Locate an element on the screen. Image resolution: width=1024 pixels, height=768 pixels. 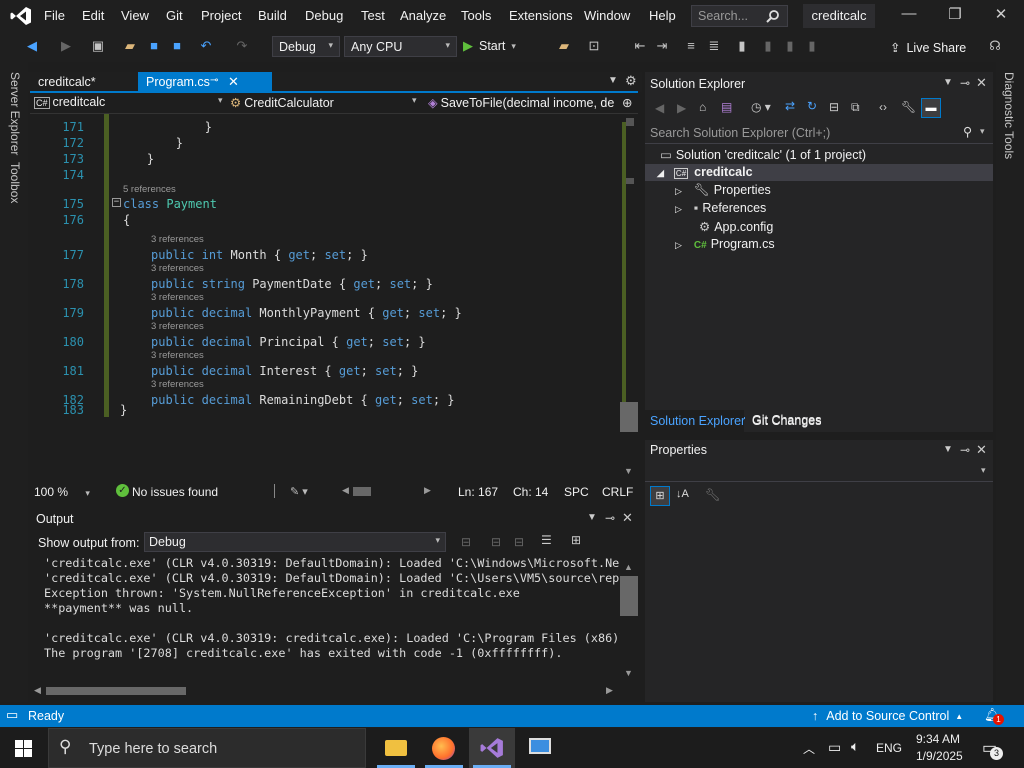
member-dropdown: ◈ SaveToFile(decimal income, de is located at coordinates (523, 102).